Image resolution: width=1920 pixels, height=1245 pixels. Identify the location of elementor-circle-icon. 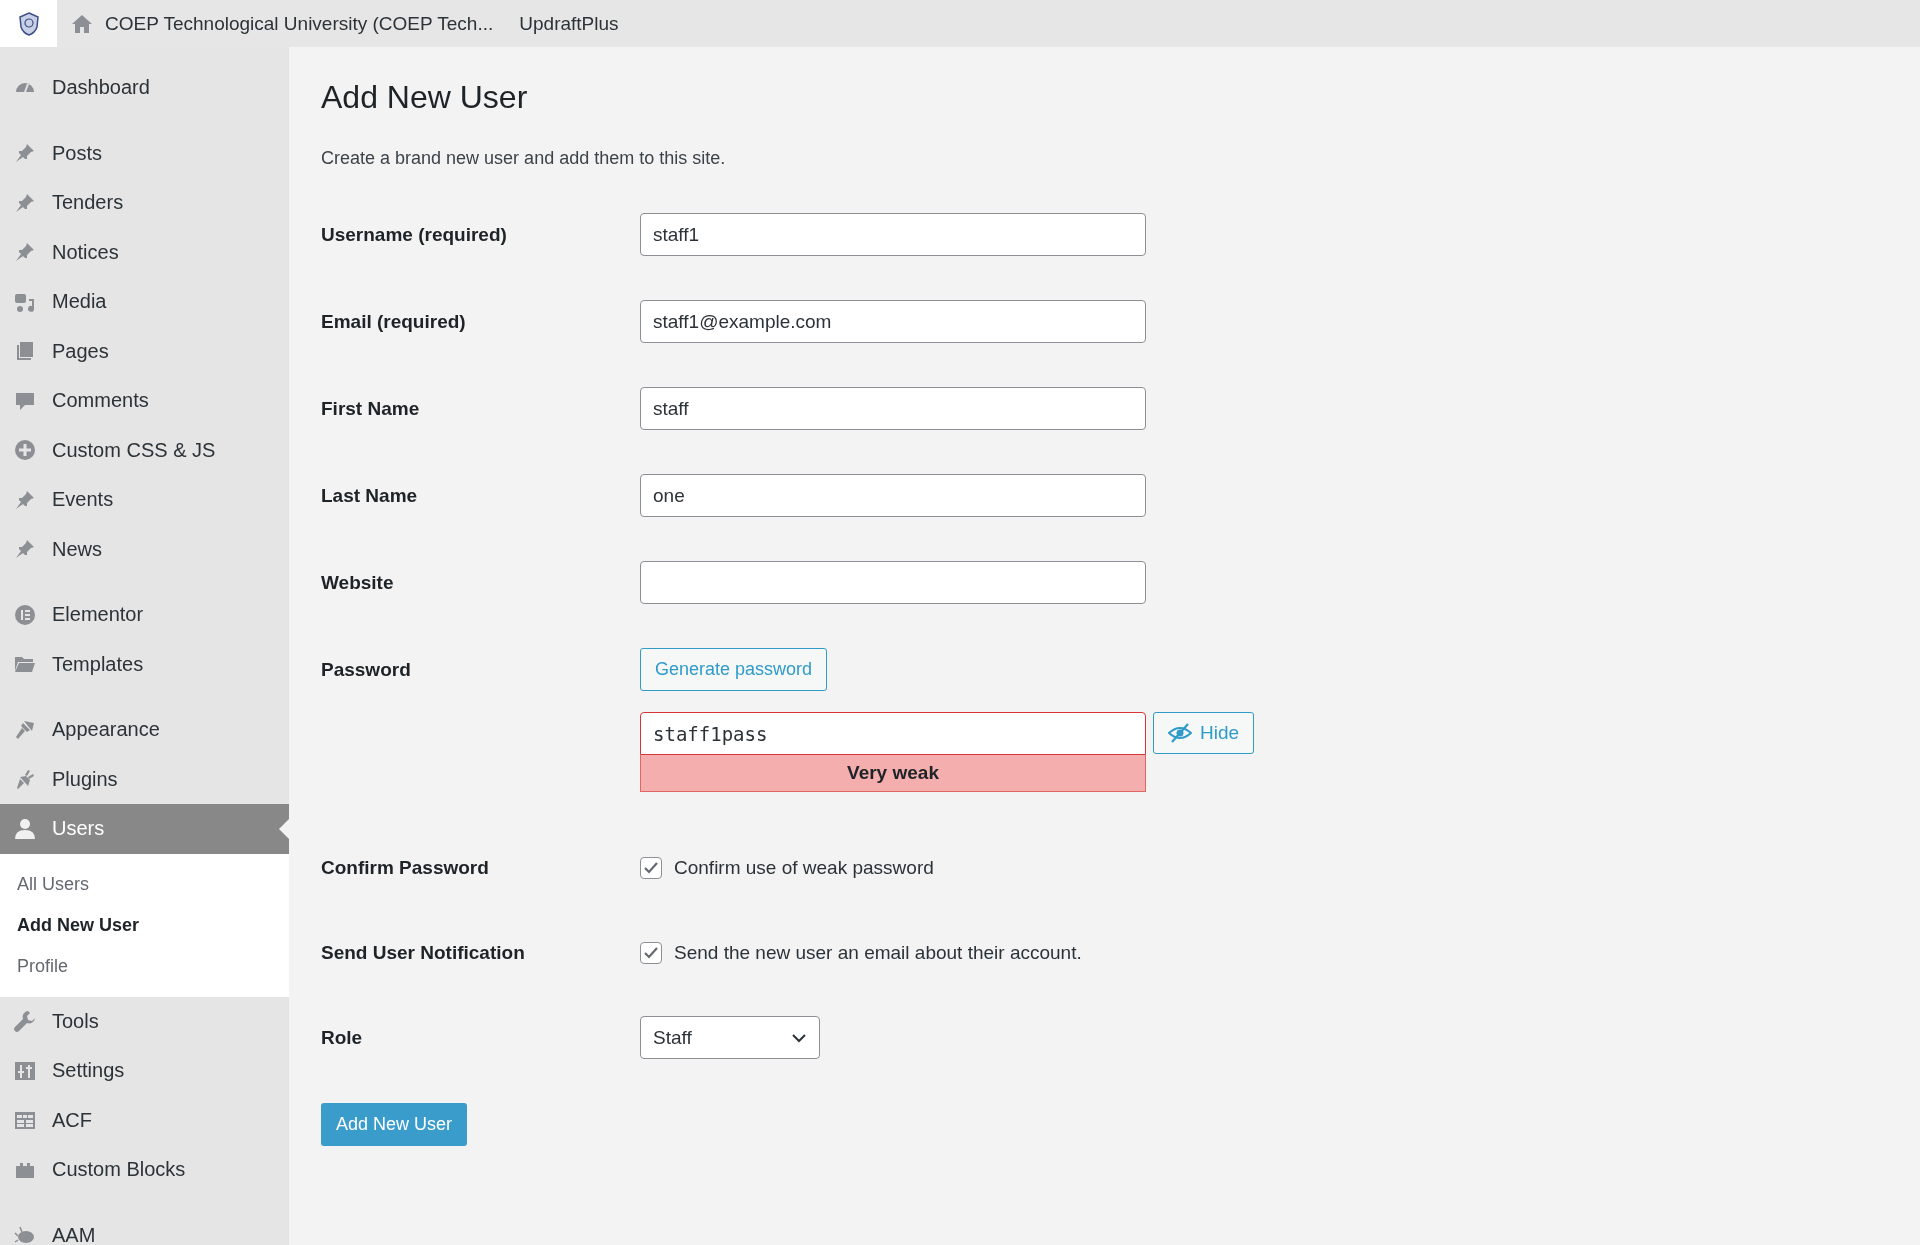
(25, 614).